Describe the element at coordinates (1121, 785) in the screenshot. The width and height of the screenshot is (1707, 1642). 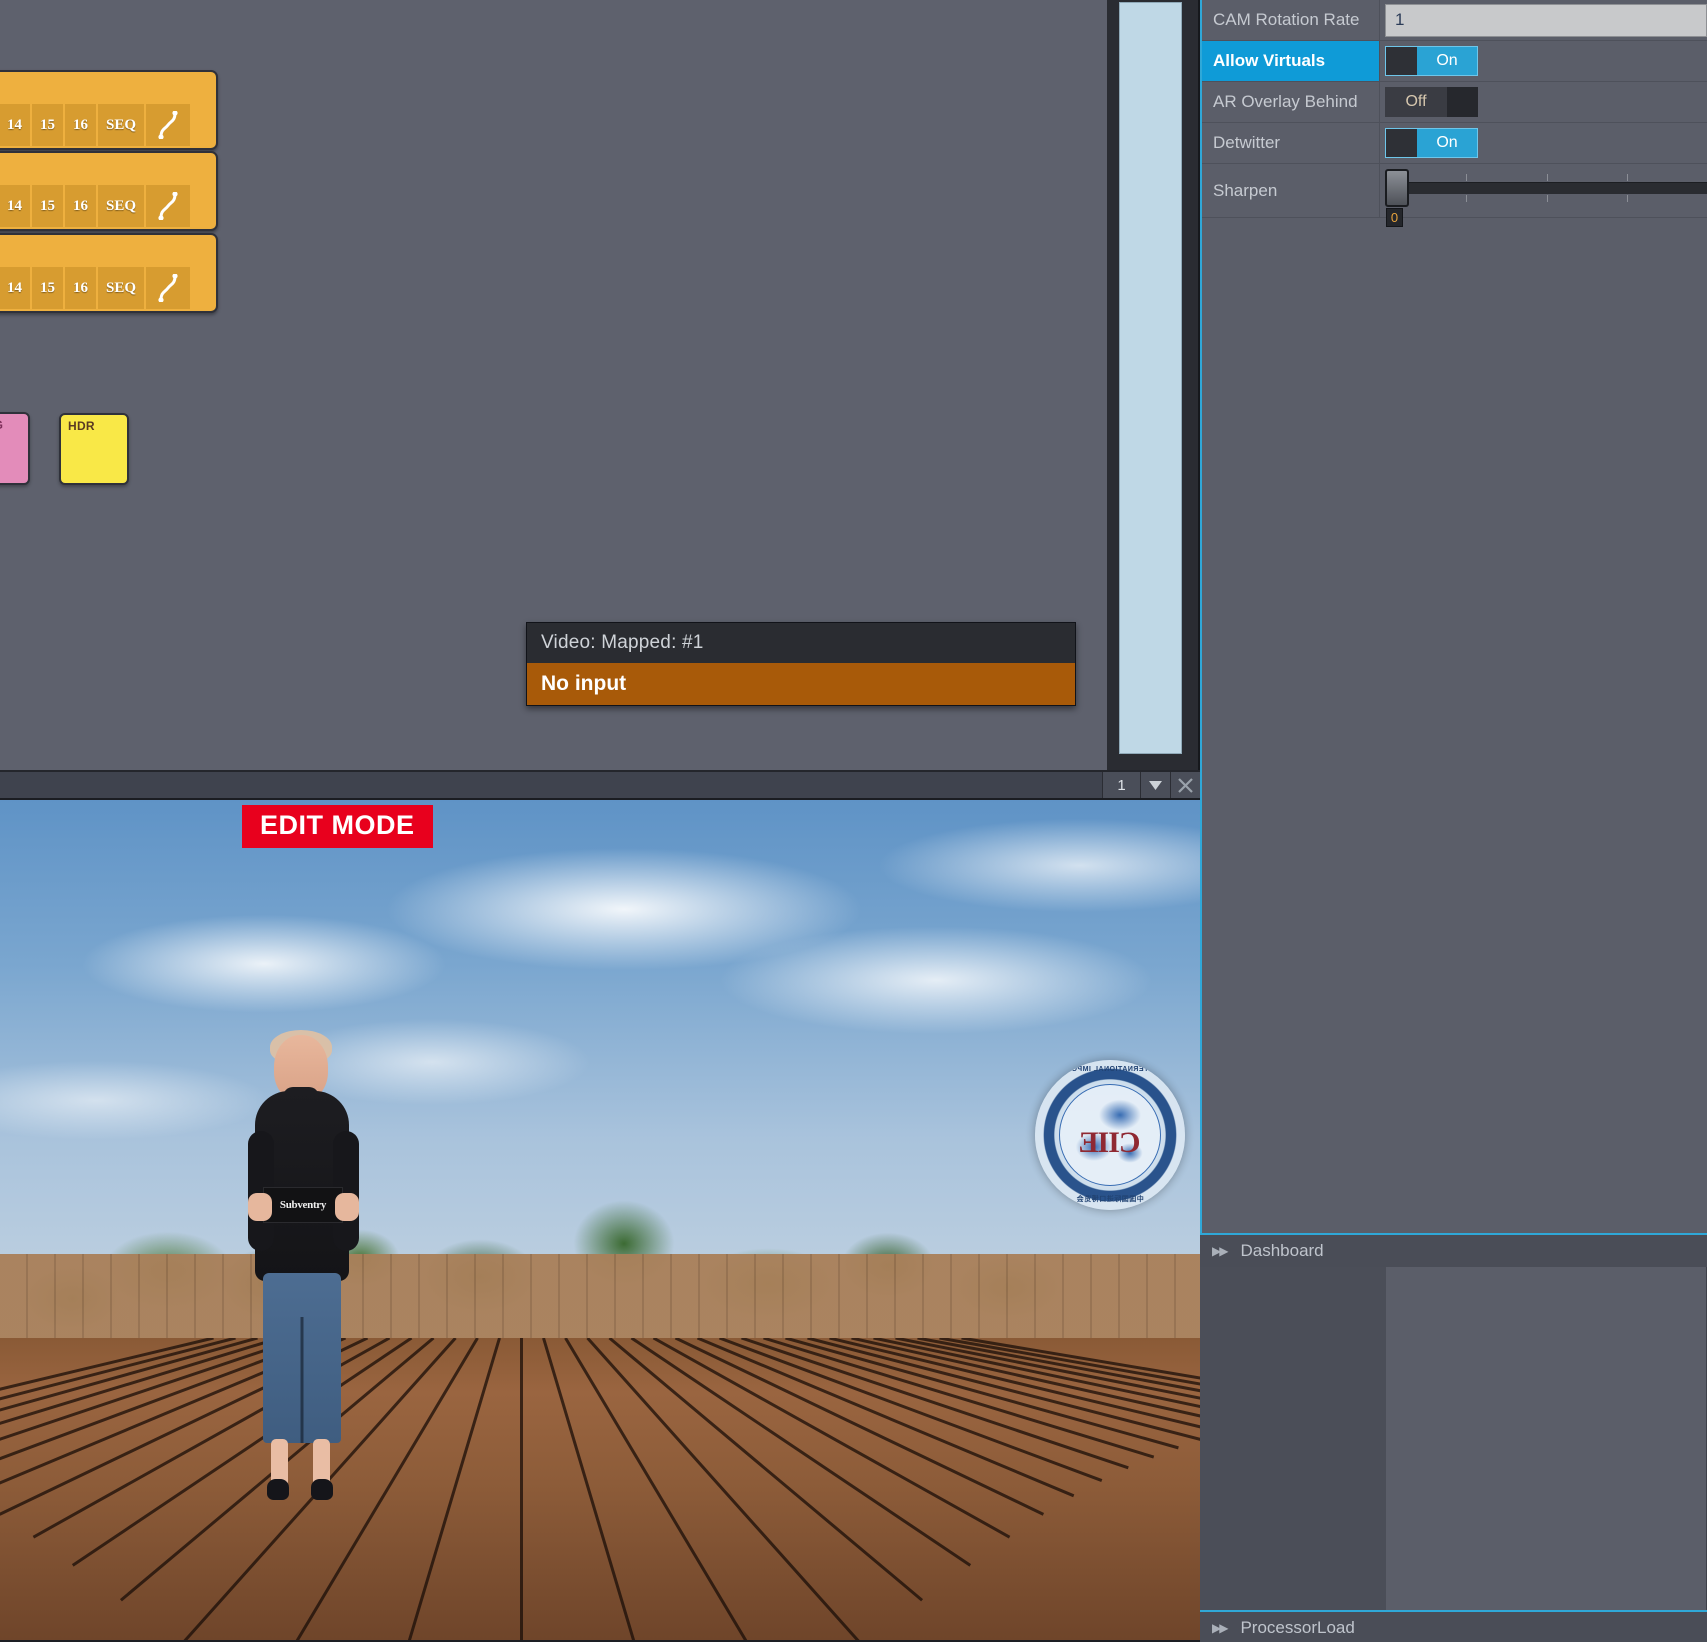
I see `preview-index-field: 1` at that location.